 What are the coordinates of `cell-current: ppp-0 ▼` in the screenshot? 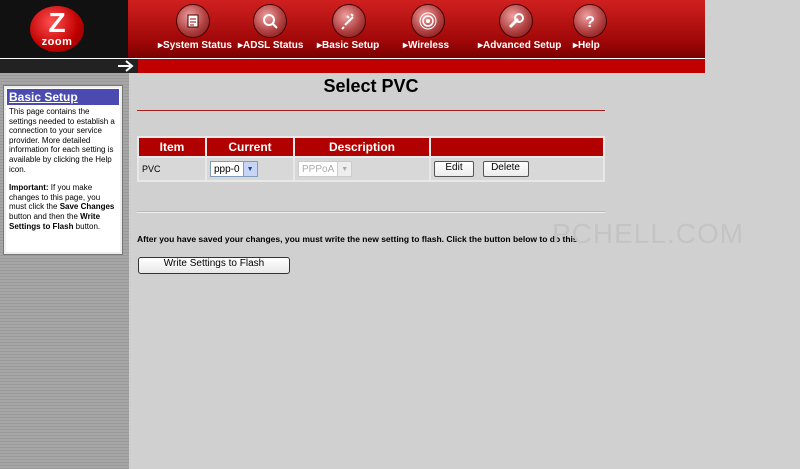 It's located at (250, 169).